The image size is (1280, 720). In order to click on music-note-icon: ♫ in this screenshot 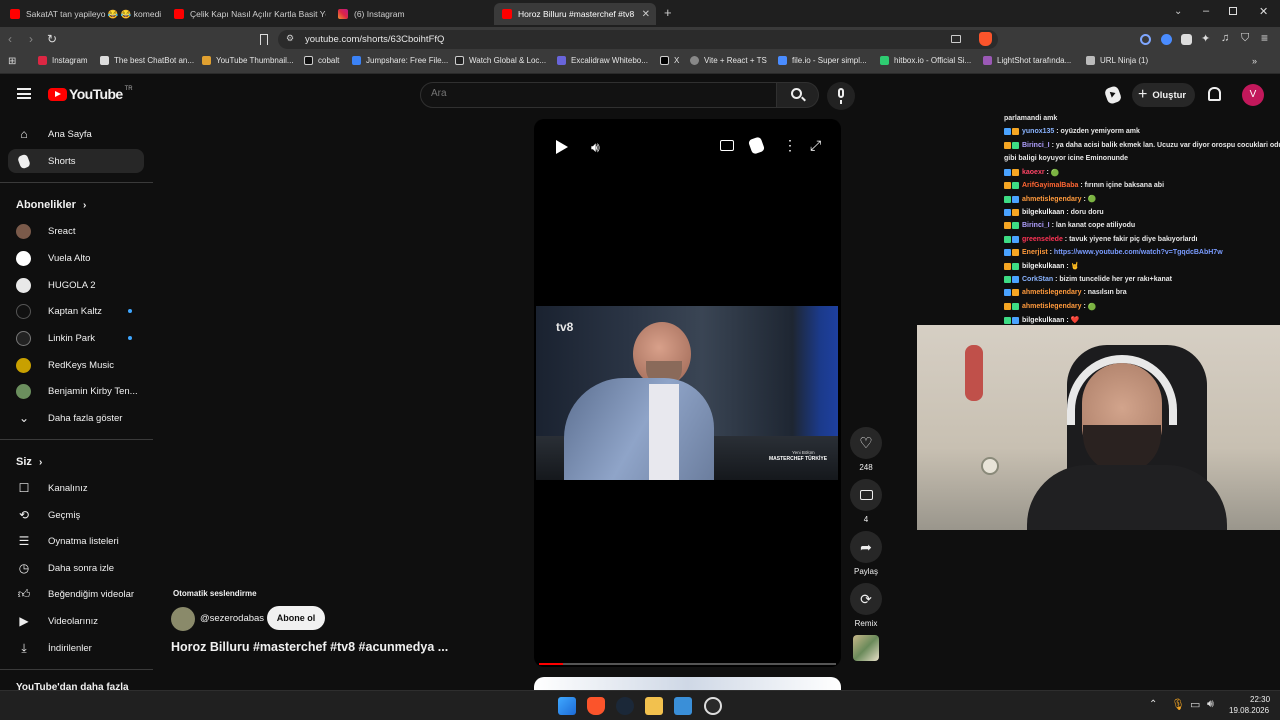, I will do `click(1225, 38)`.